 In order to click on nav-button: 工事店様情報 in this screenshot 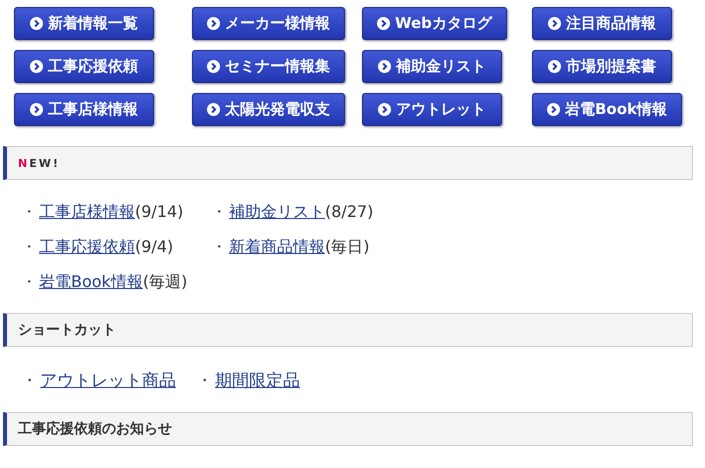, I will do `click(84, 109)`.